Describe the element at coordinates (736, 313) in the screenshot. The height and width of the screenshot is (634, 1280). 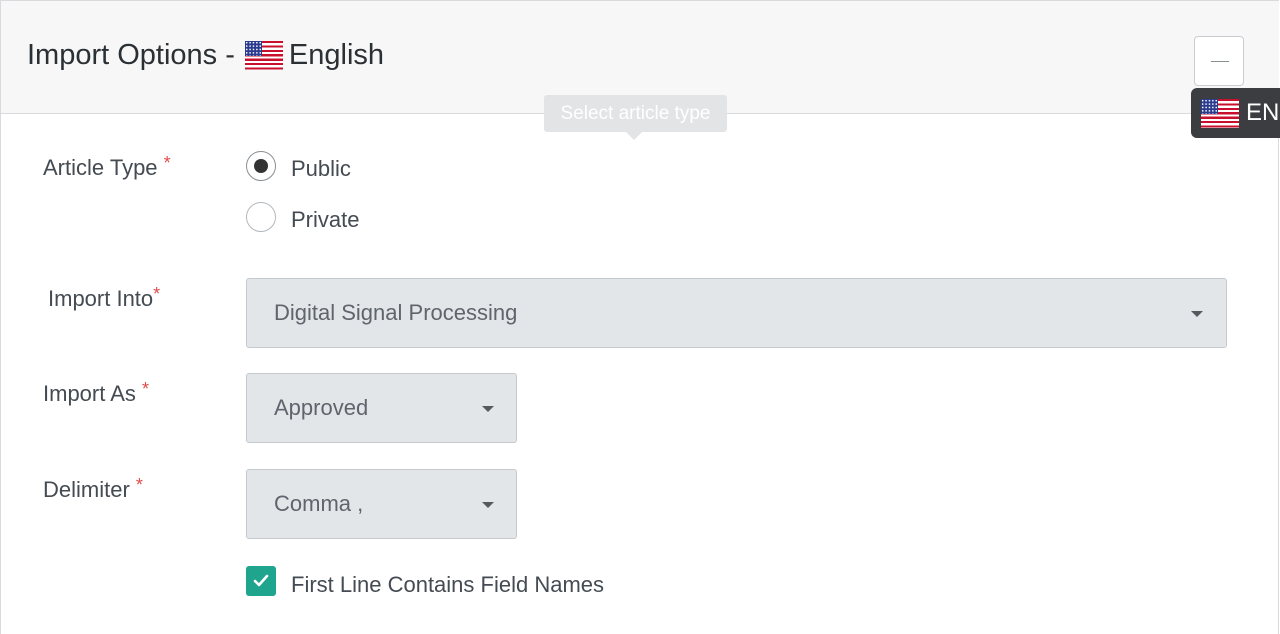
I see `import-into-select: Digital Signal Processing` at that location.